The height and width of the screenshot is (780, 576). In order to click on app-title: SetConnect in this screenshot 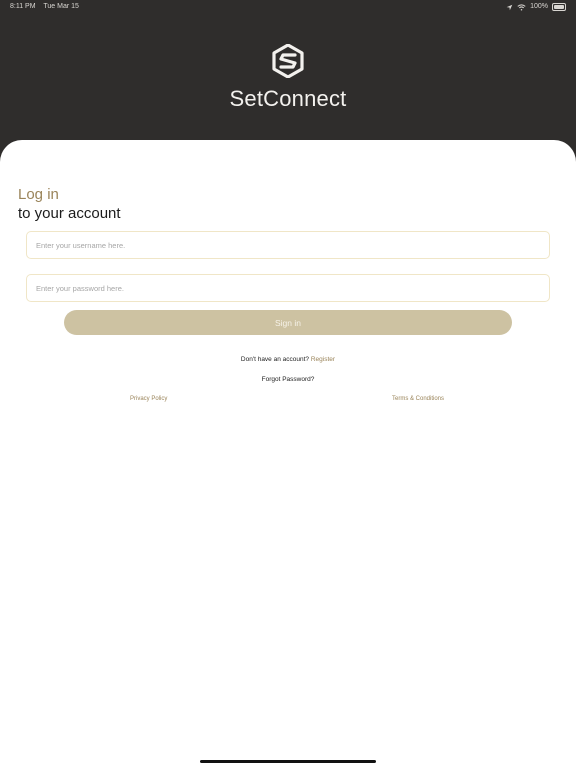, I will do `click(288, 98)`.